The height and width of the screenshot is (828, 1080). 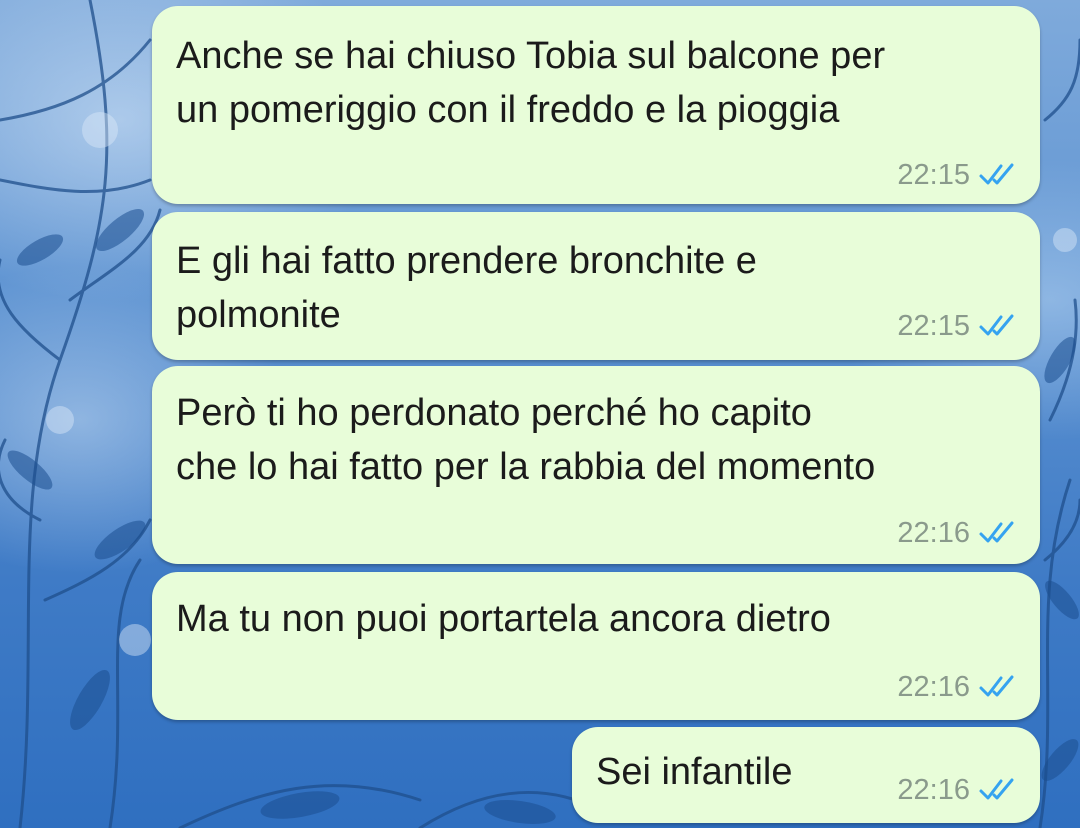 I want to click on message-bubble-5: Sei infantile 22:16, so click(x=806, y=775).